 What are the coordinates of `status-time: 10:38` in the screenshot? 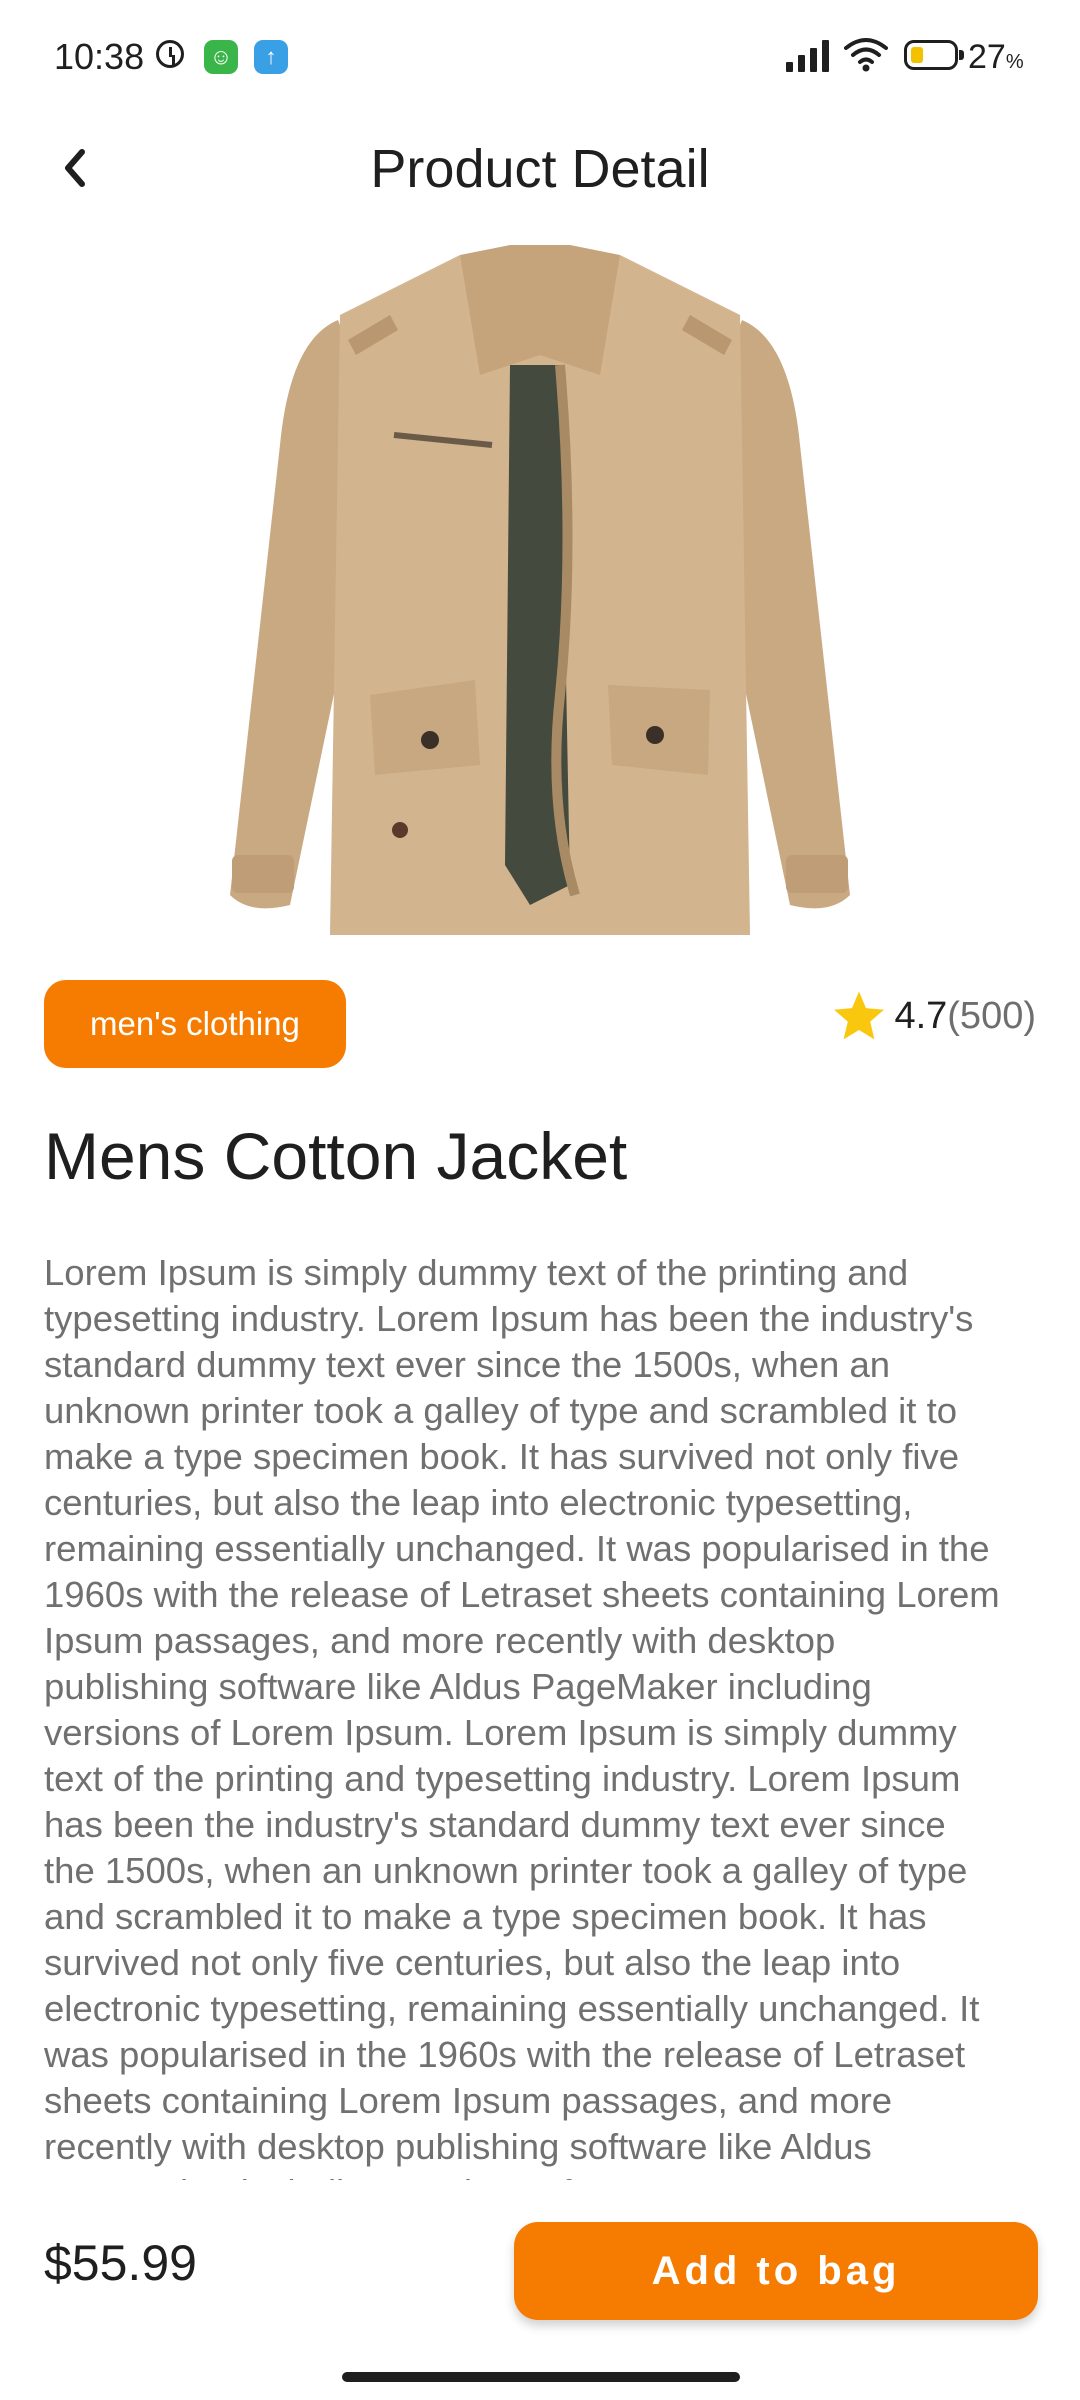 It's located at (99, 56).